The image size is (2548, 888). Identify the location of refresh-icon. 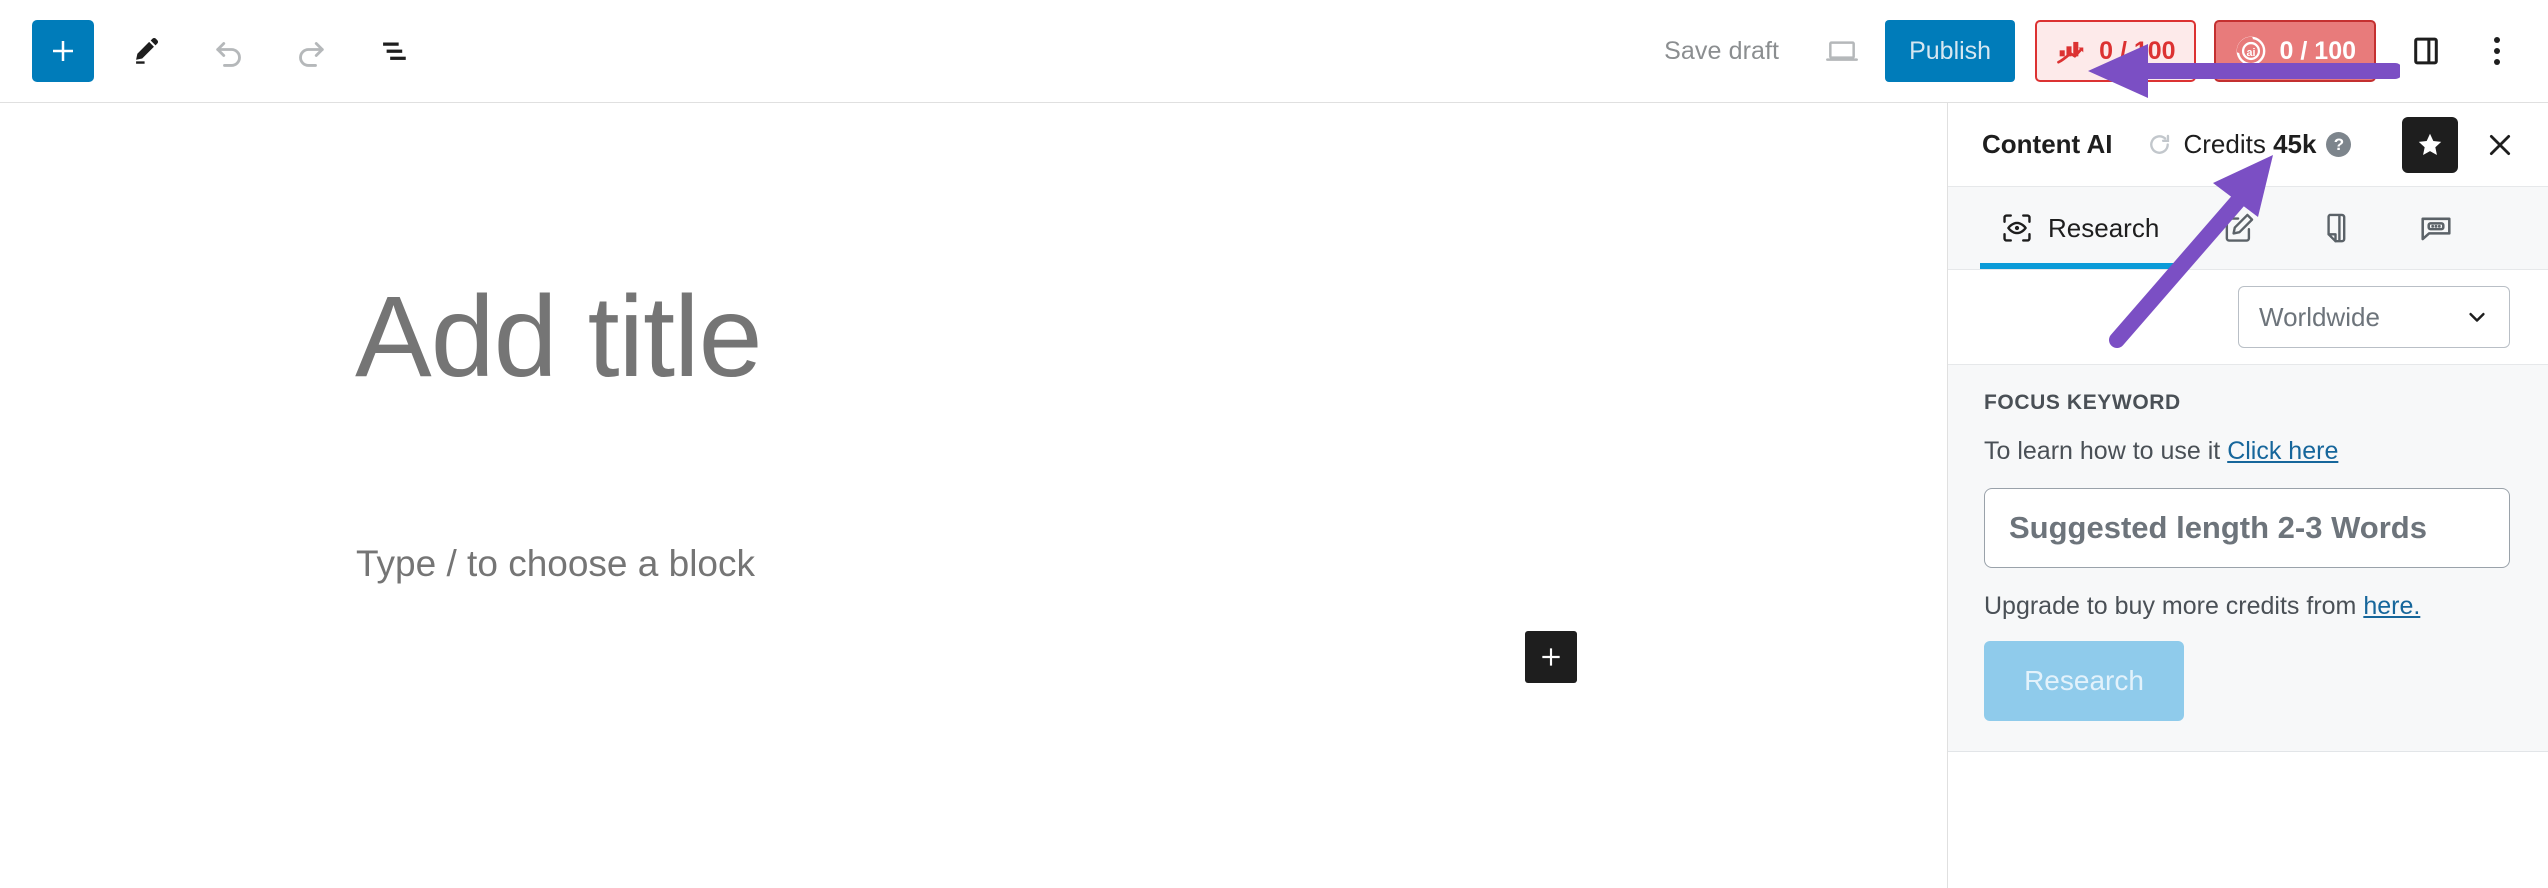
(2160, 144).